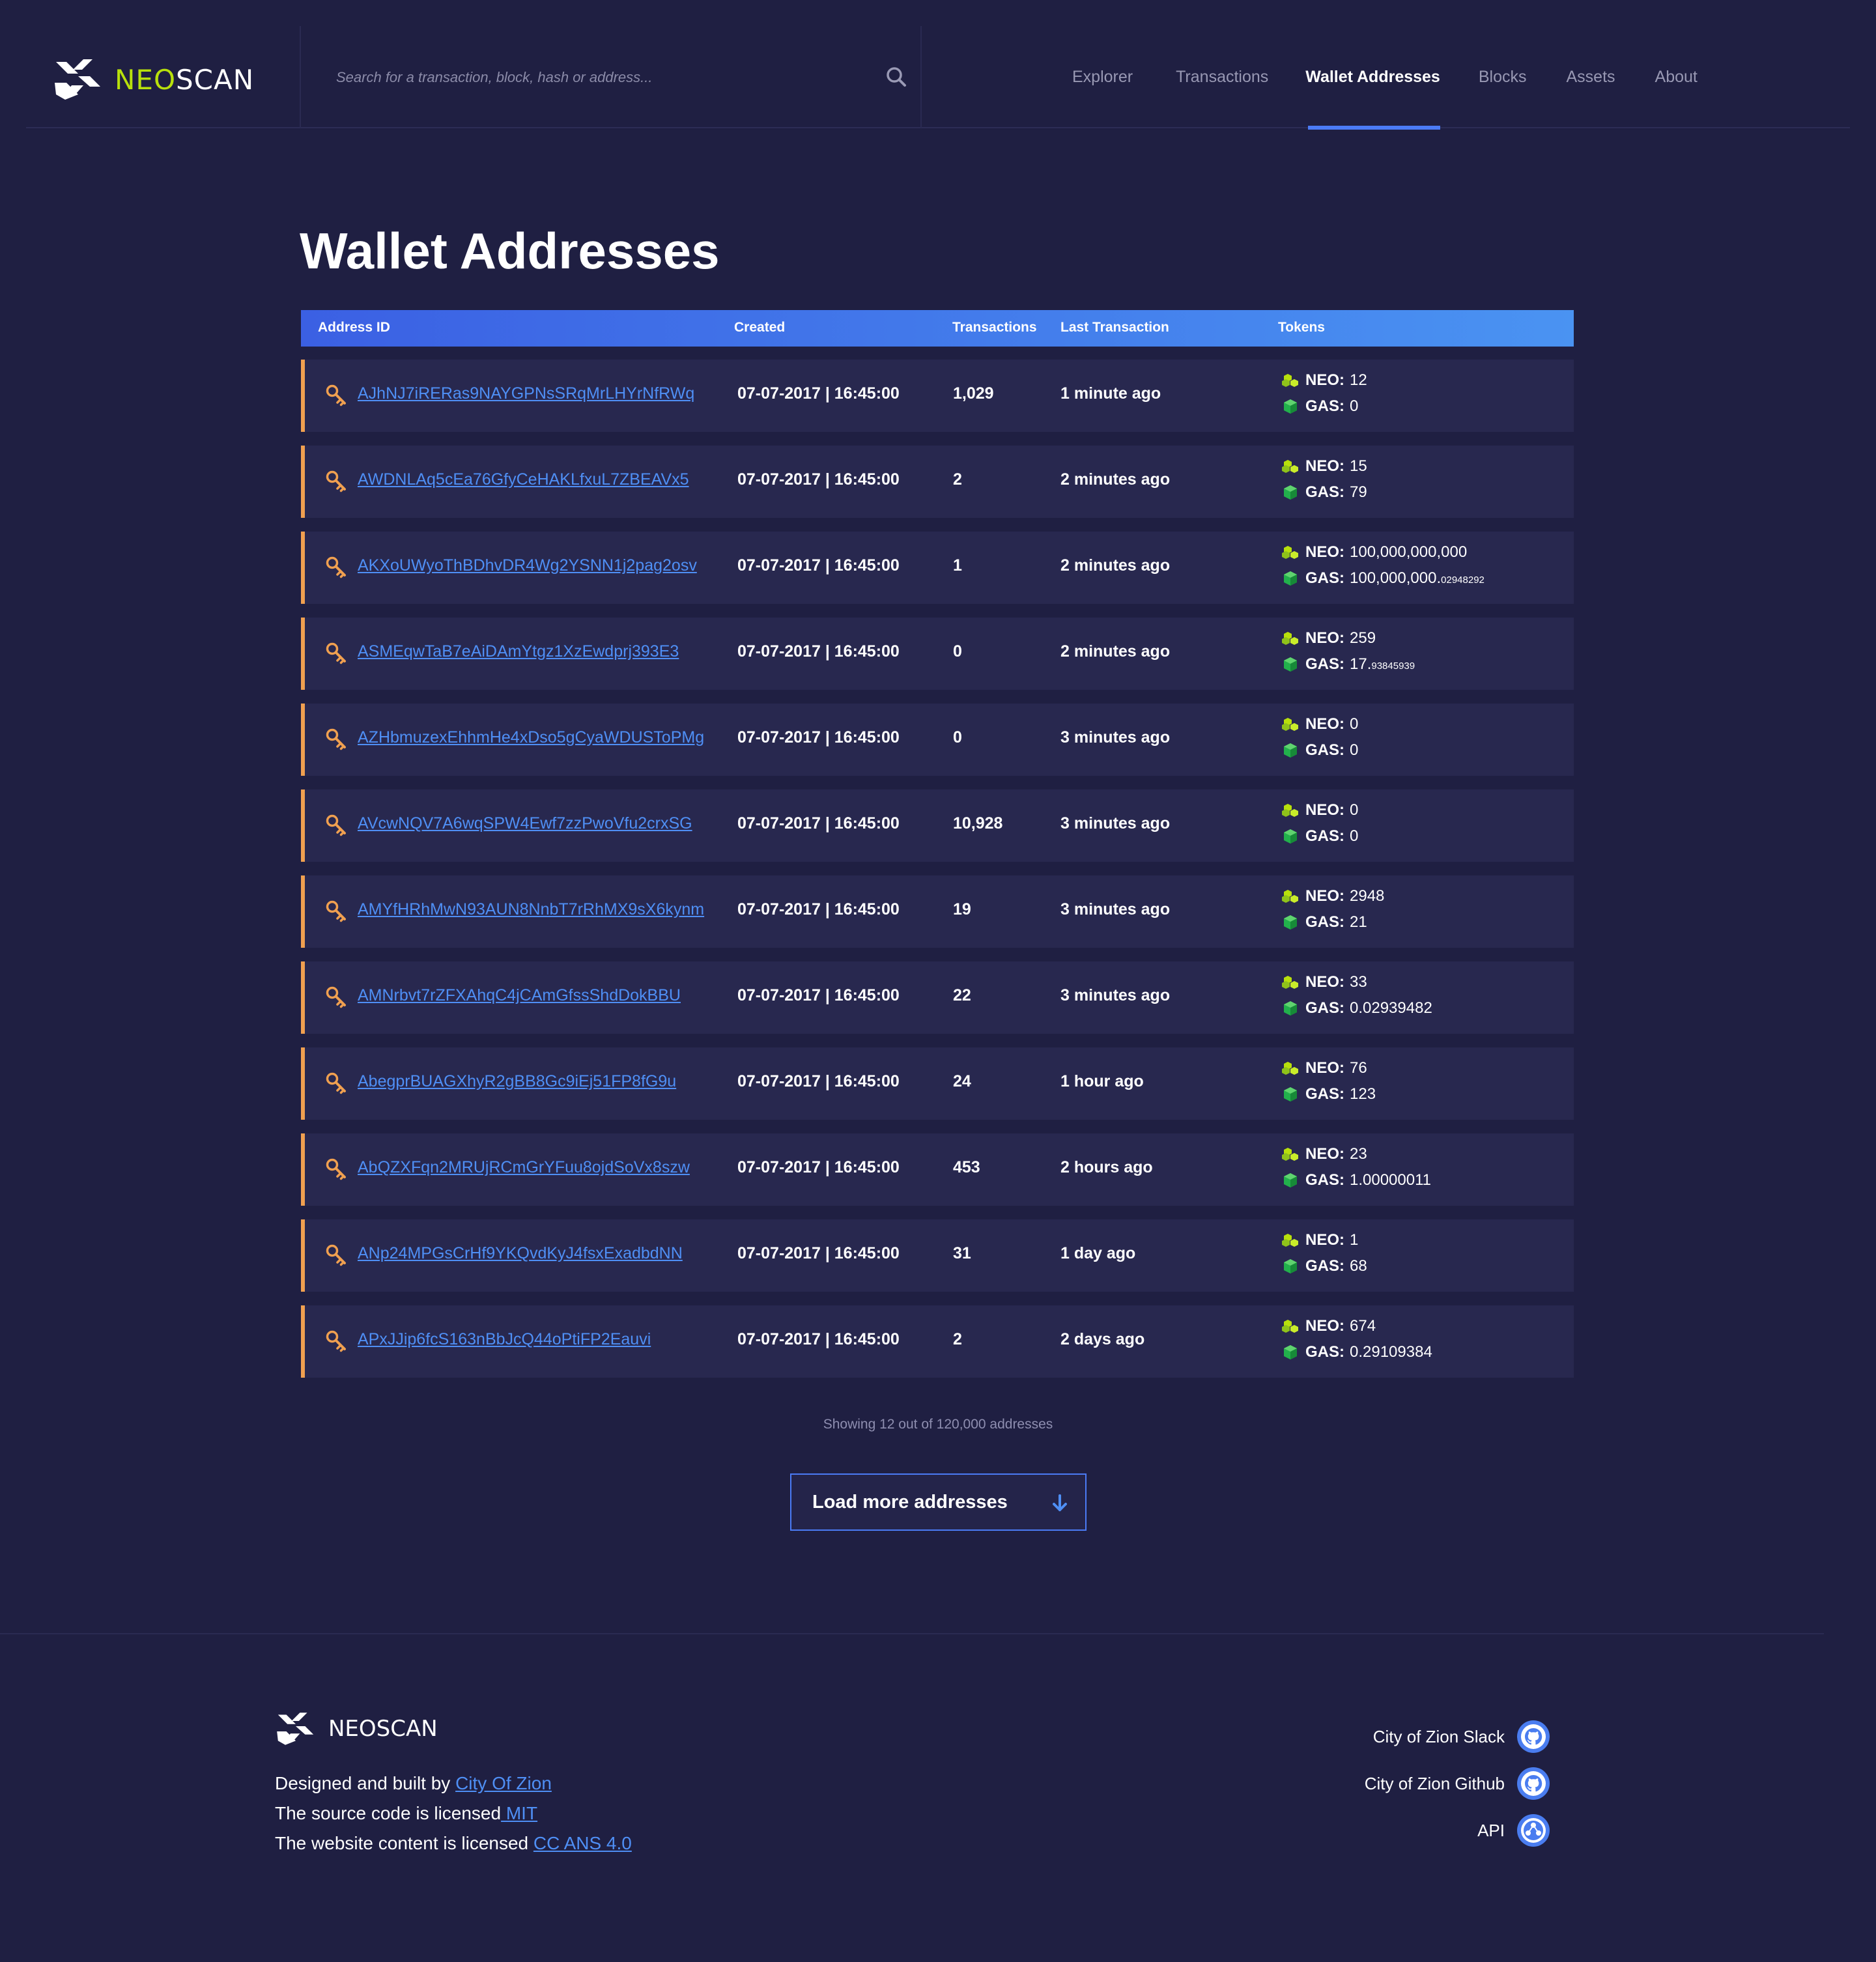 Image resolution: width=1876 pixels, height=1962 pixels. Describe the element at coordinates (994, 327) in the screenshot. I see `column-header-transactions: Transactions` at that location.